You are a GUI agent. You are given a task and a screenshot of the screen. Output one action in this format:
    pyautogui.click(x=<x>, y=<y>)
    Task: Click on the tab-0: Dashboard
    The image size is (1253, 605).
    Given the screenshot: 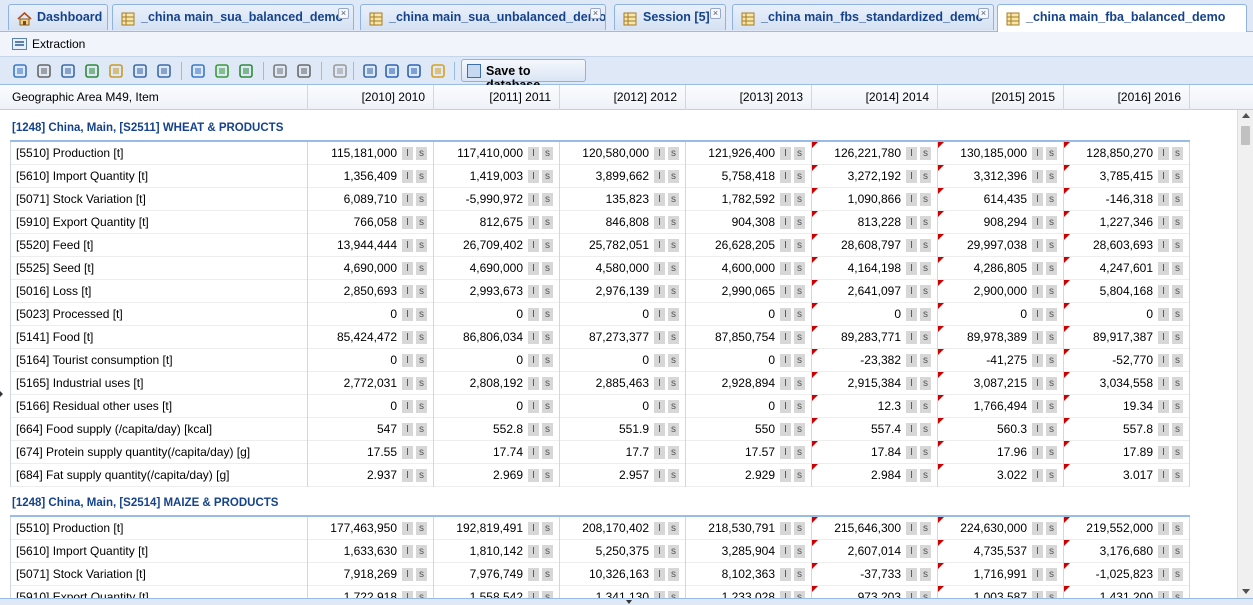 What is the action you would take?
    pyautogui.click(x=58, y=17)
    